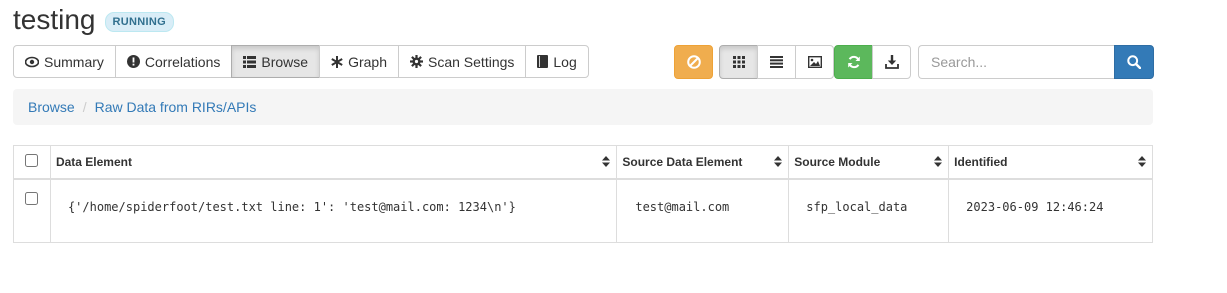 The height and width of the screenshot is (293, 1227). I want to click on breadcrumb-current: Raw Data from RIRs/APIs, so click(176, 107).